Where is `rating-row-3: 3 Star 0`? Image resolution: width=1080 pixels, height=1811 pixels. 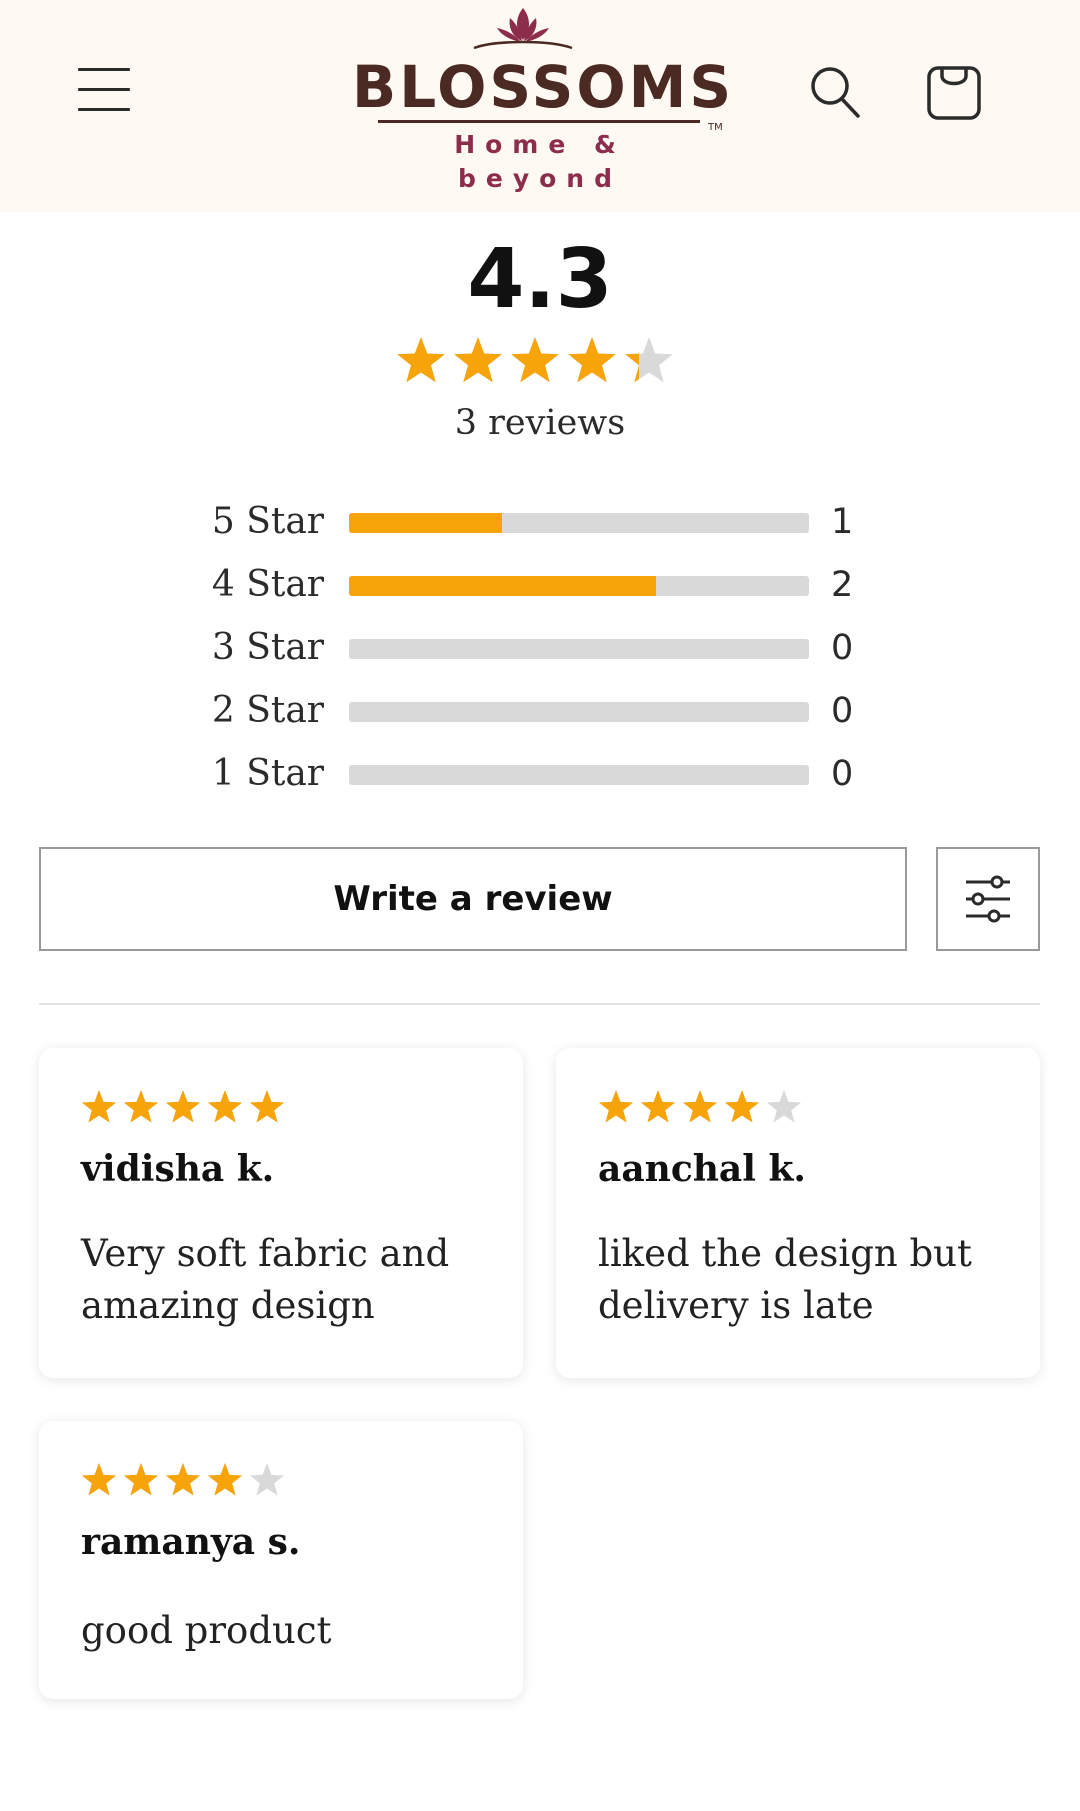
rating-row-3: 3 Star 0 is located at coordinates (550, 648).